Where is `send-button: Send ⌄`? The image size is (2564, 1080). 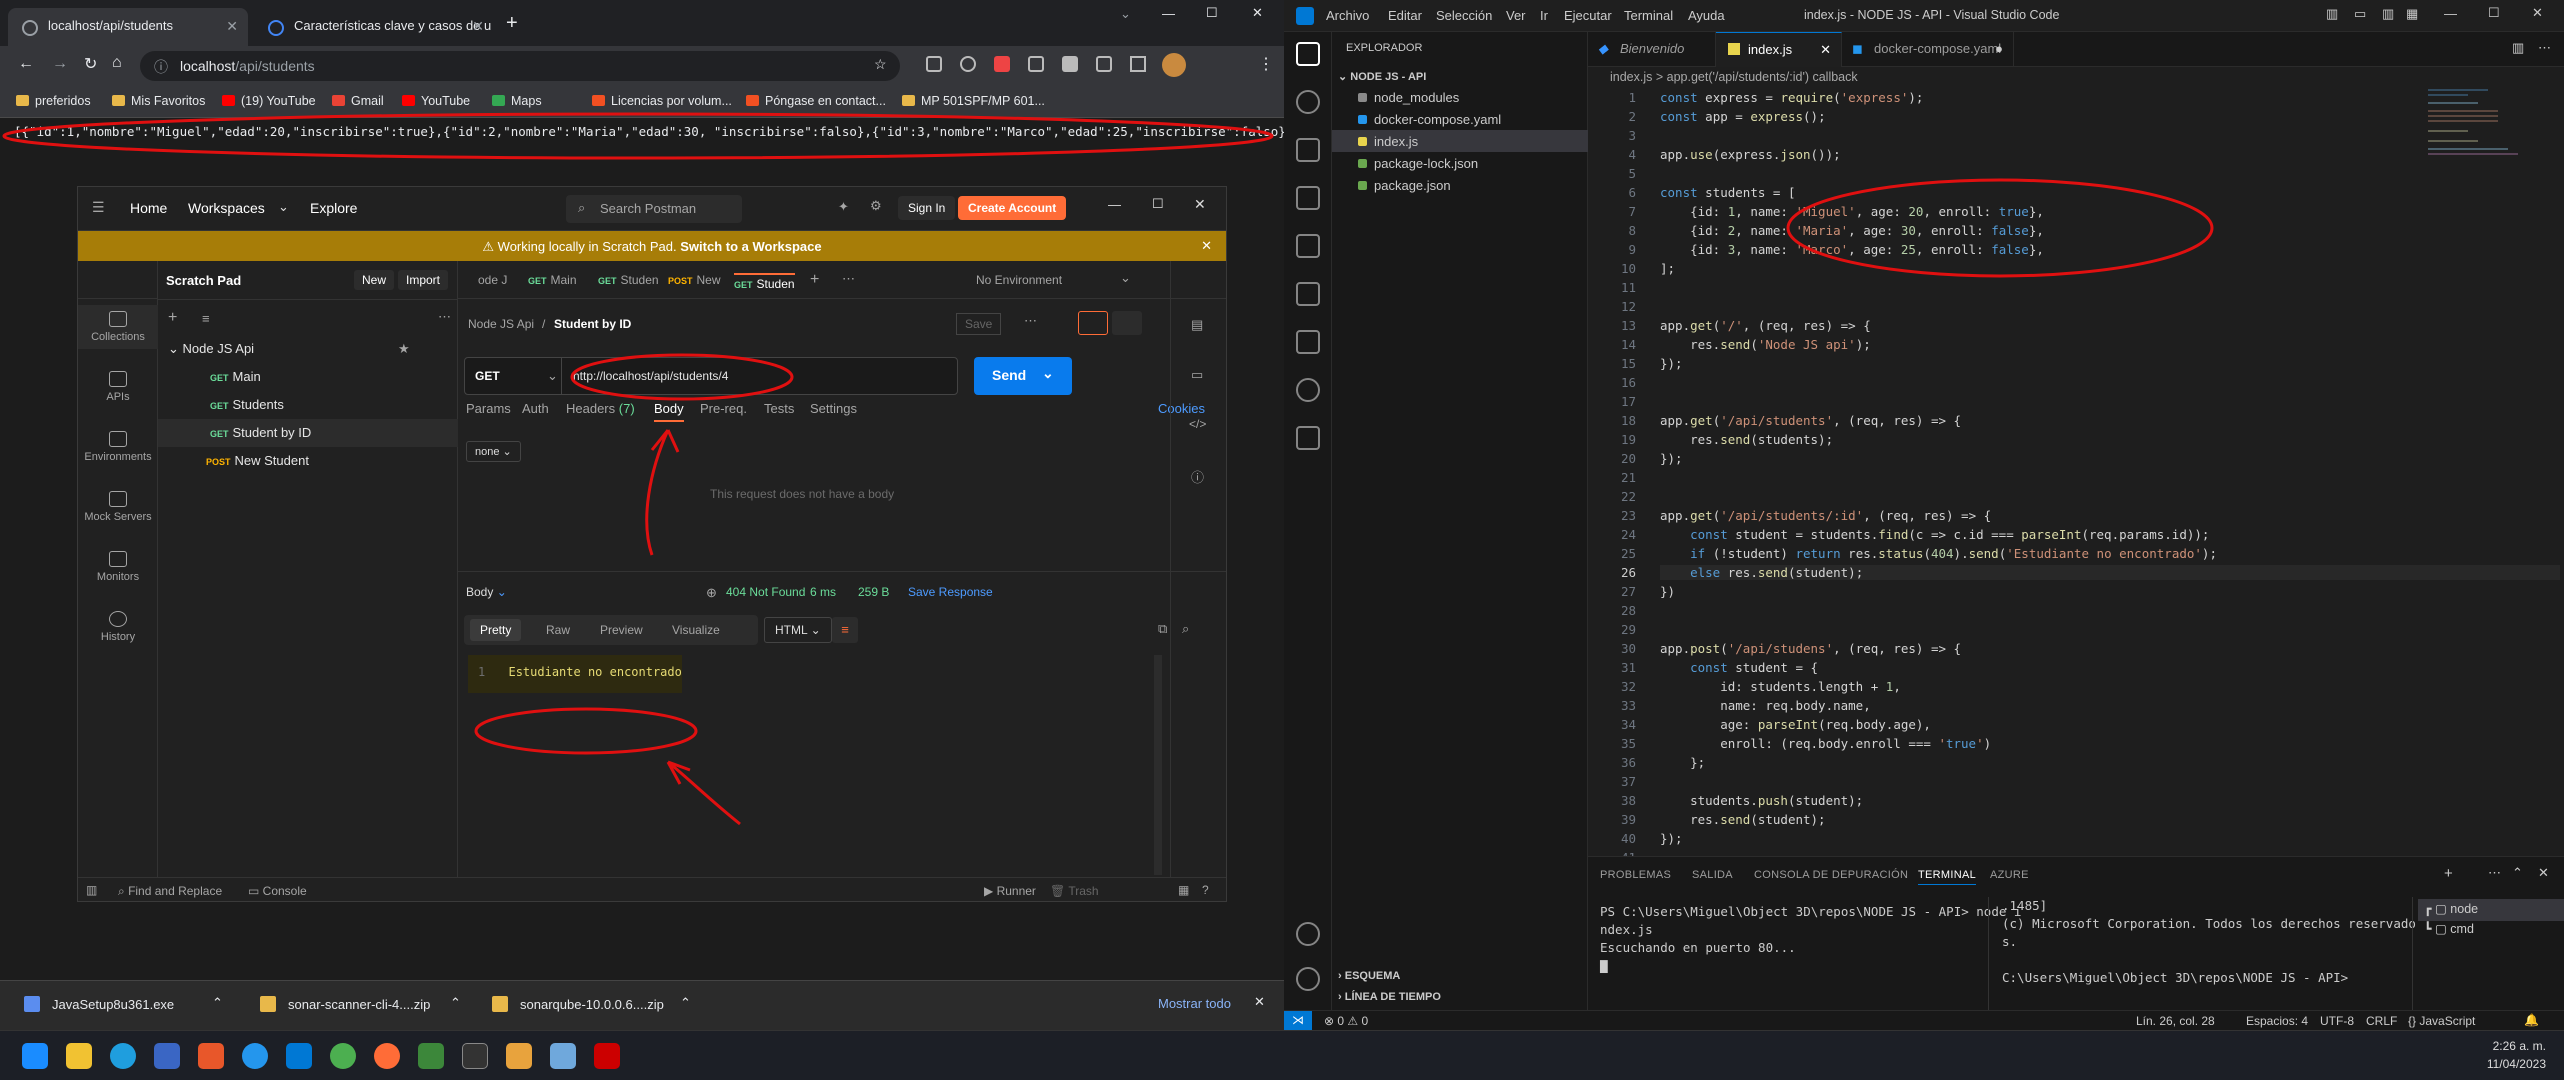
send-button: Send ⌄ is located at coordinates (1023, 376).